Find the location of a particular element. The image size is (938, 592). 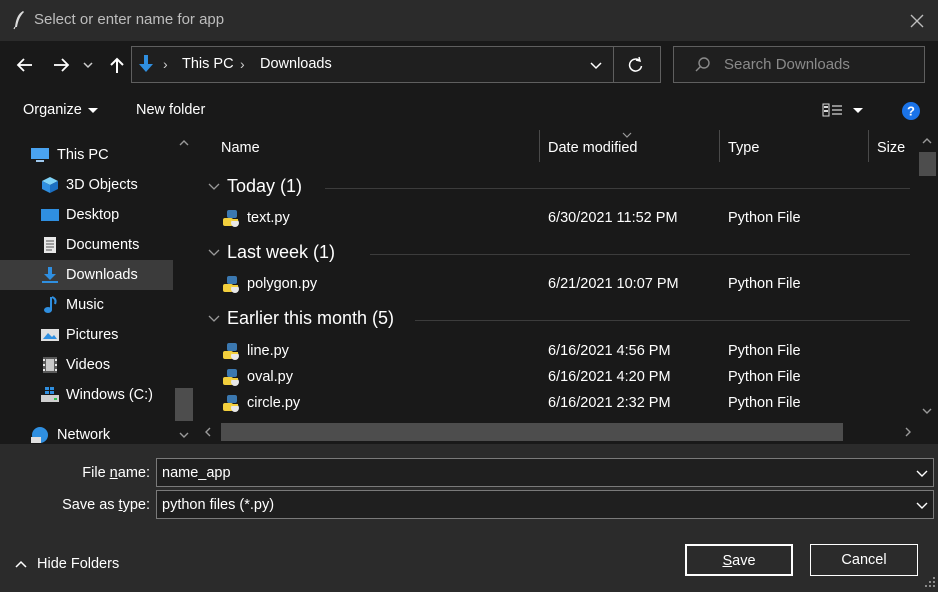

sidebar-item-label: 3D Objects is located at coordinates (102, 185).